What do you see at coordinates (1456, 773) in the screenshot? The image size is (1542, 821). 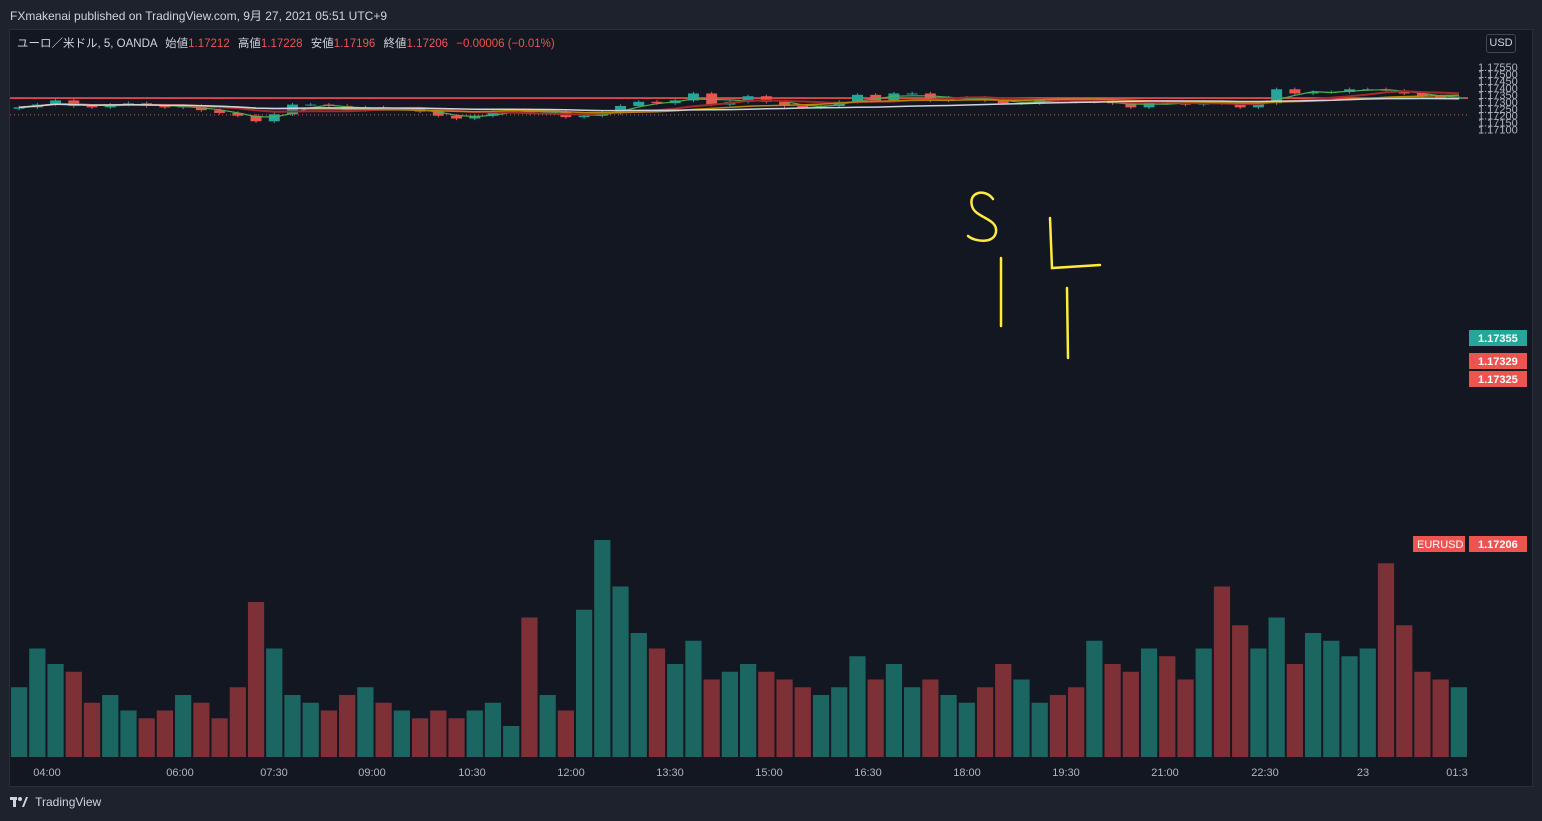 I see `x-tick-label: 01:3` at bounding box center [1456, 773].